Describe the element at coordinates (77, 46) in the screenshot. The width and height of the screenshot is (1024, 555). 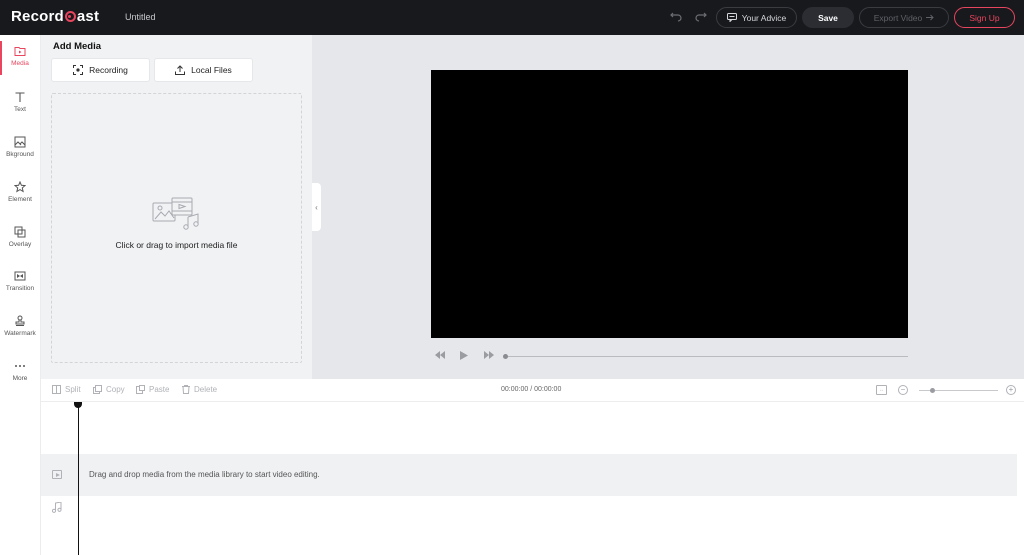
I see `panel-title: Add Media` at that location.